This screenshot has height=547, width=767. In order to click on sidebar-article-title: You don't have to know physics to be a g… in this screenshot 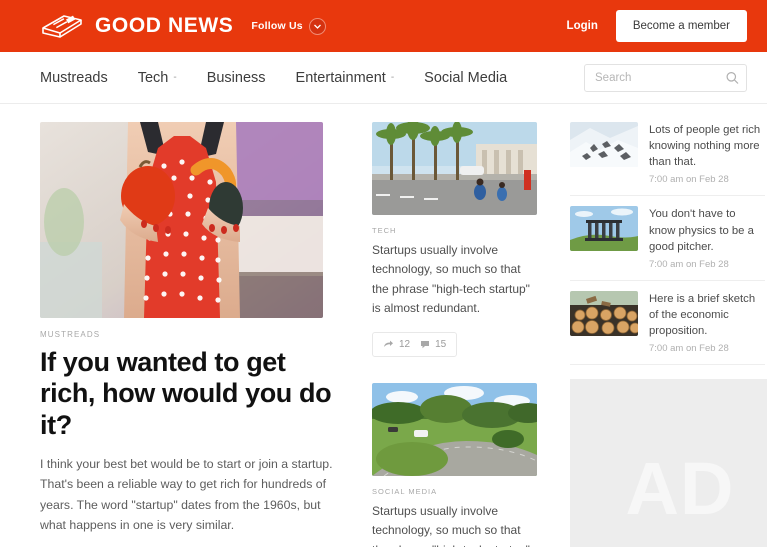, I will do `click(707, 230)`.